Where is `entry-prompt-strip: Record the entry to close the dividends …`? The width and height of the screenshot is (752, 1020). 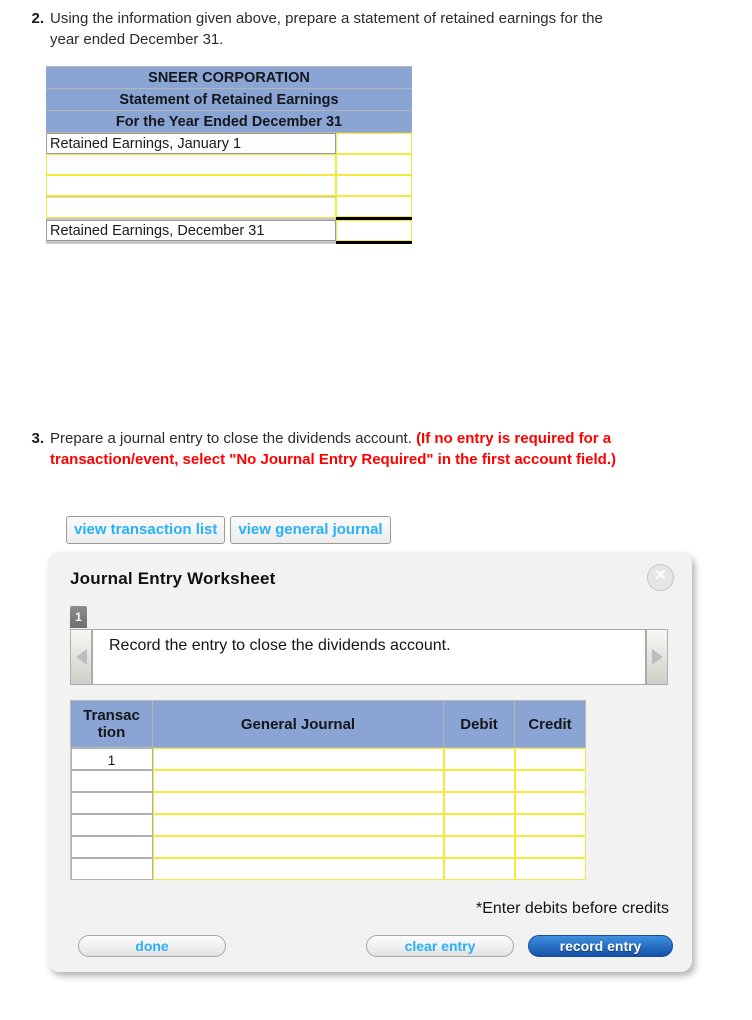
entry-prompt-strip: Record the entry to close the dividends … is located at coordinates (369, 657).